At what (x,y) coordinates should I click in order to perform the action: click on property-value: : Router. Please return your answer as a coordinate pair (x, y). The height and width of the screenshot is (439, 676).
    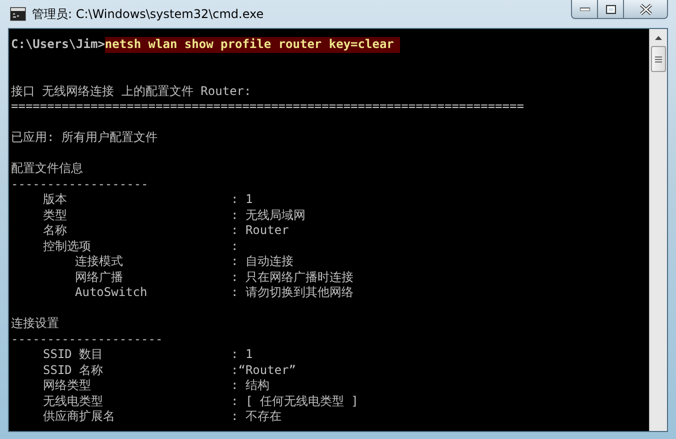
    Looking at the image, I should click on (260, 230).